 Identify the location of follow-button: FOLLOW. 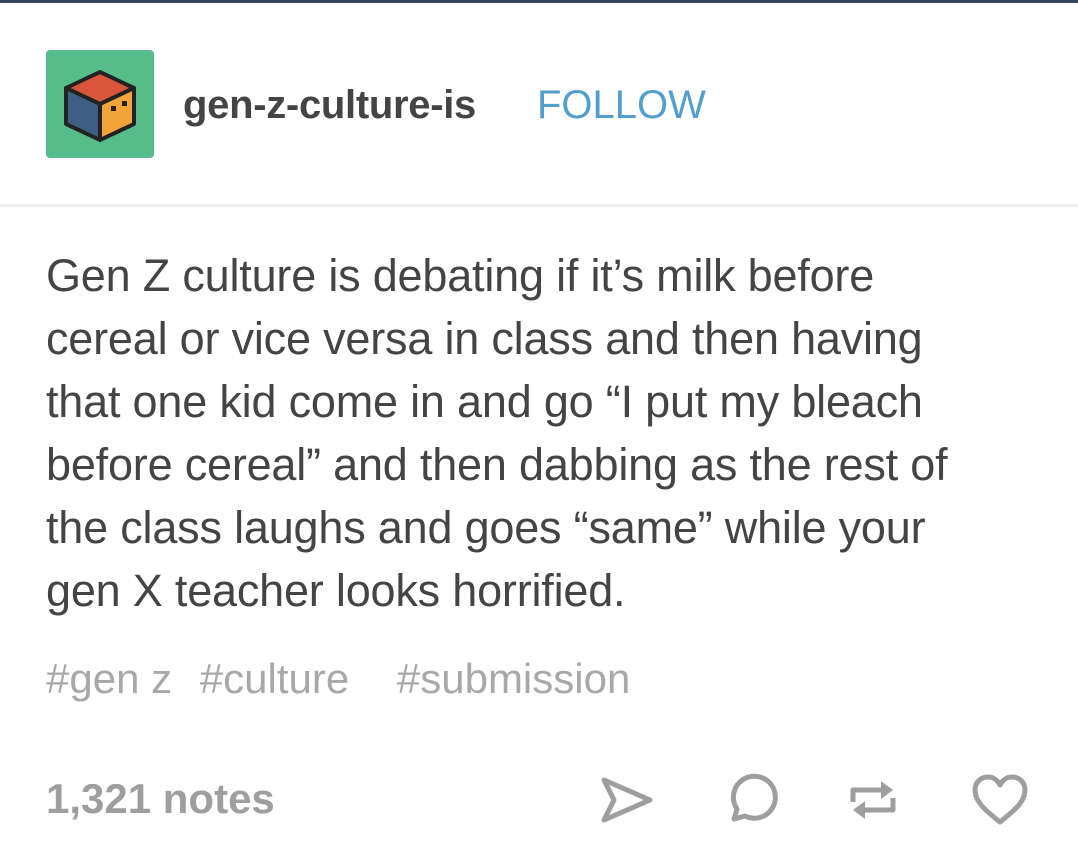
(621, 105).